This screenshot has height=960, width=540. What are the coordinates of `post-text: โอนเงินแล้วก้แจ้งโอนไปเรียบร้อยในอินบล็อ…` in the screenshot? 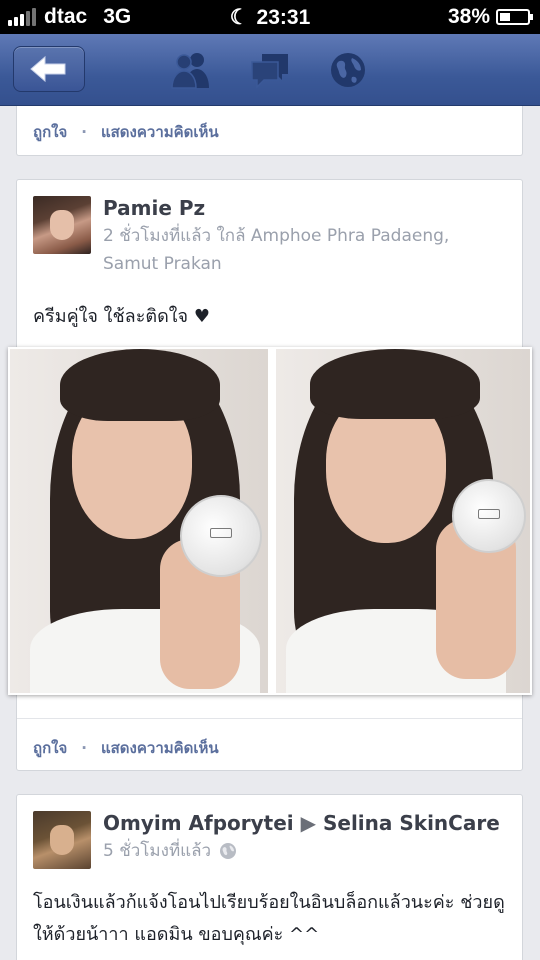 It's located at (269, 918).